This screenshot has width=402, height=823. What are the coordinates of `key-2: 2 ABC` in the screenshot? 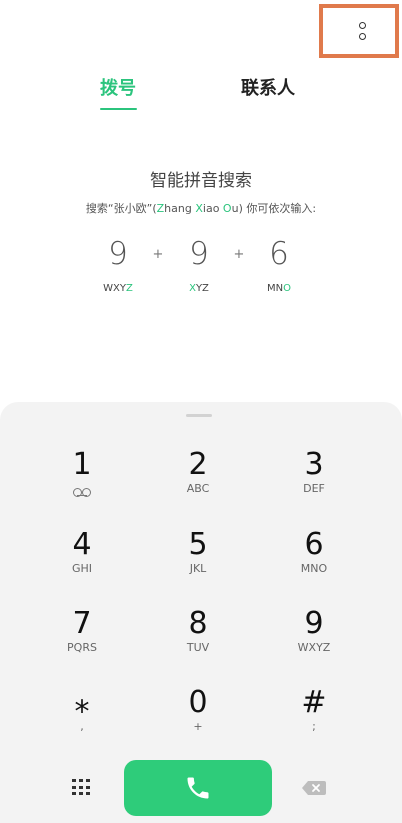 It's located at (198, 481).